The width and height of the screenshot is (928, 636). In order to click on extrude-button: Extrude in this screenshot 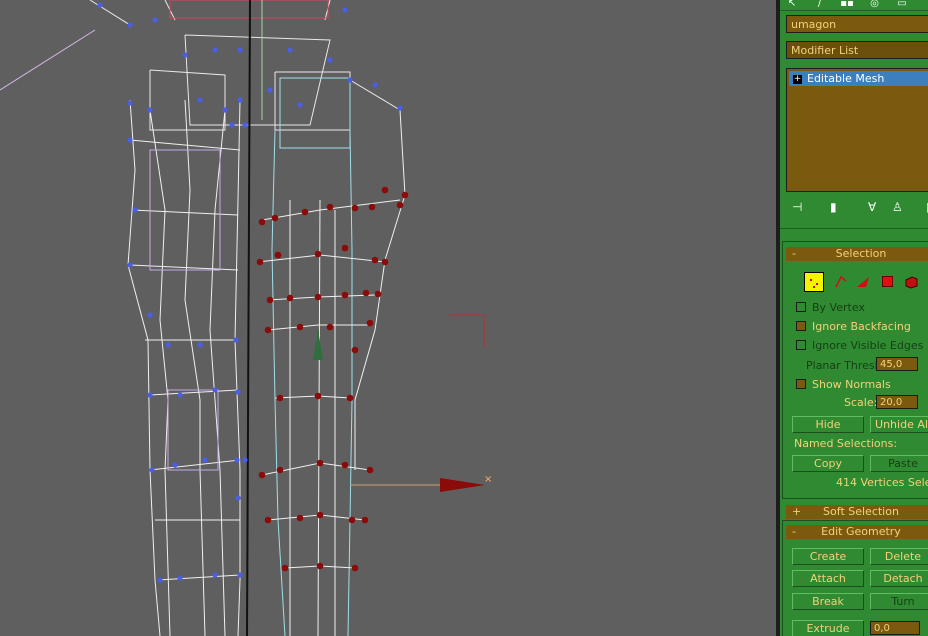, I will do `click(828, 628)`.